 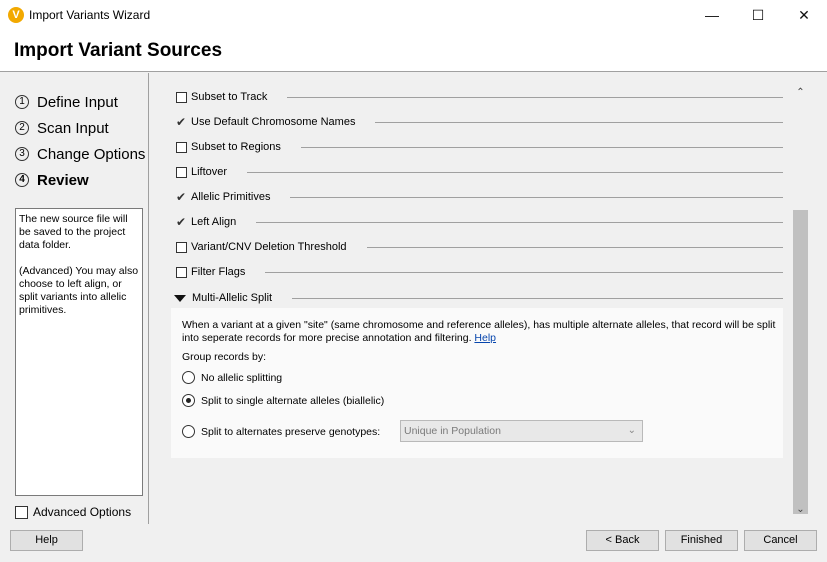 What do you see at coordinates (77, 102) in the screenshot?
I see `step-label: Define Input` at bounding box center [77, 102].